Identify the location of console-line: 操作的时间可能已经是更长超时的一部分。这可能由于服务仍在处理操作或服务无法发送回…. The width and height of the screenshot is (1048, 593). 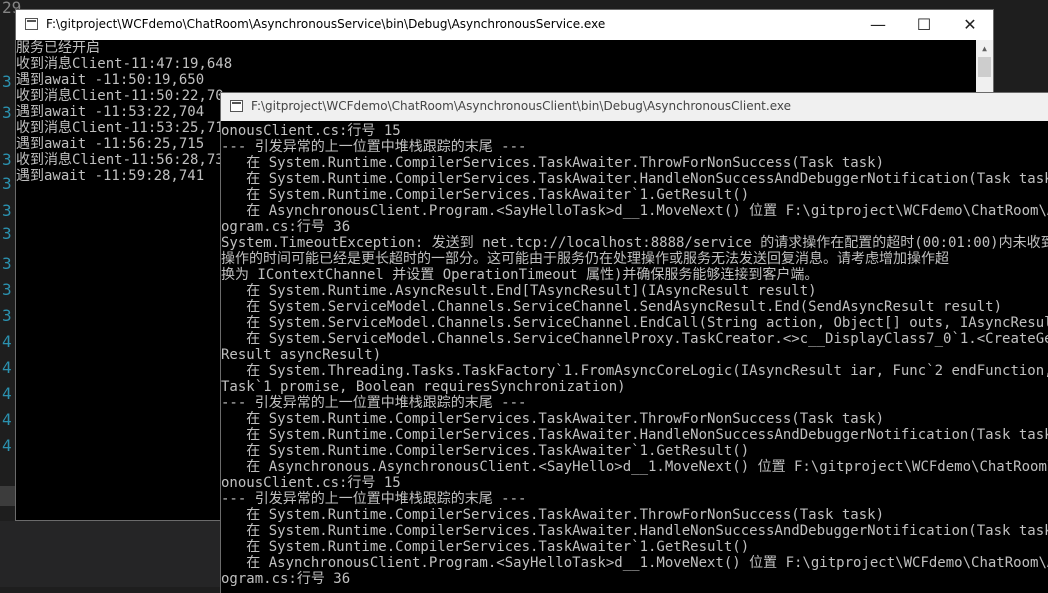
(585, 259).